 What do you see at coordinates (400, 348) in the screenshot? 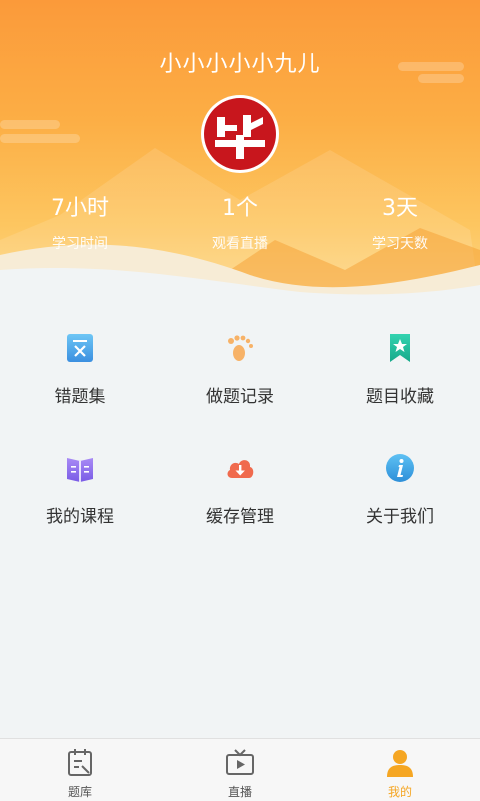
I see `bookmark-icon` at bounding box center [400, 348].